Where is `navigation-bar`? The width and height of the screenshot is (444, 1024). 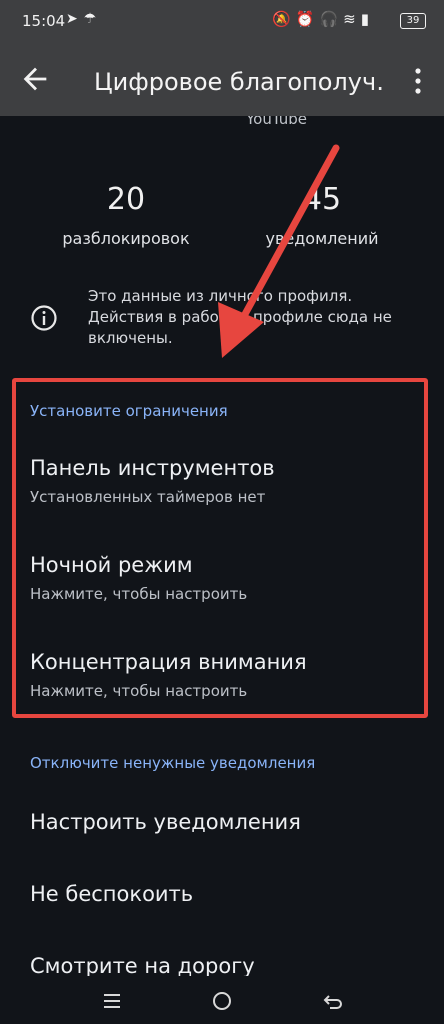 navigation-bar is located at coordinates (222, 1000).